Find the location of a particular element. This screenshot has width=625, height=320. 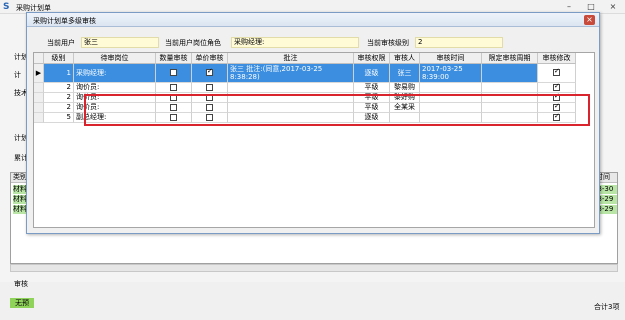

cell-time is located at coordinates (451, 88).